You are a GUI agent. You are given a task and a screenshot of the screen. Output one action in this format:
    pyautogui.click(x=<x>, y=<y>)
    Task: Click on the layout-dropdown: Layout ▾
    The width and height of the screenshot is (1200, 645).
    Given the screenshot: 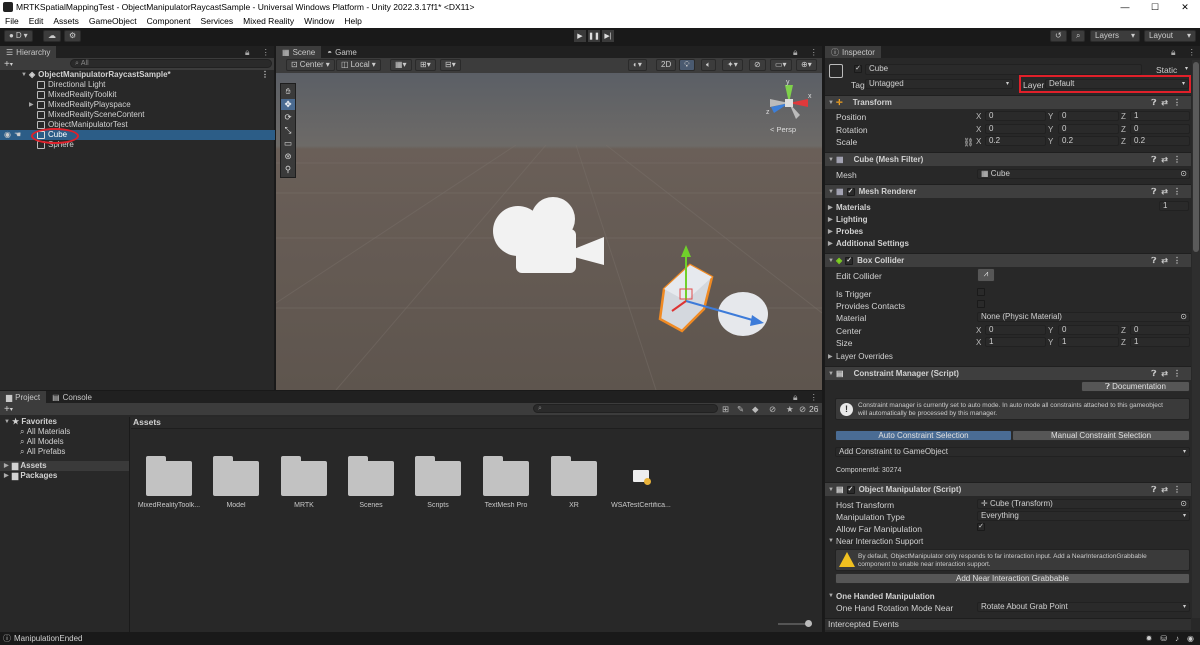 What is the action you would take?
    pyautogui.click(x=1170, y=36)
    